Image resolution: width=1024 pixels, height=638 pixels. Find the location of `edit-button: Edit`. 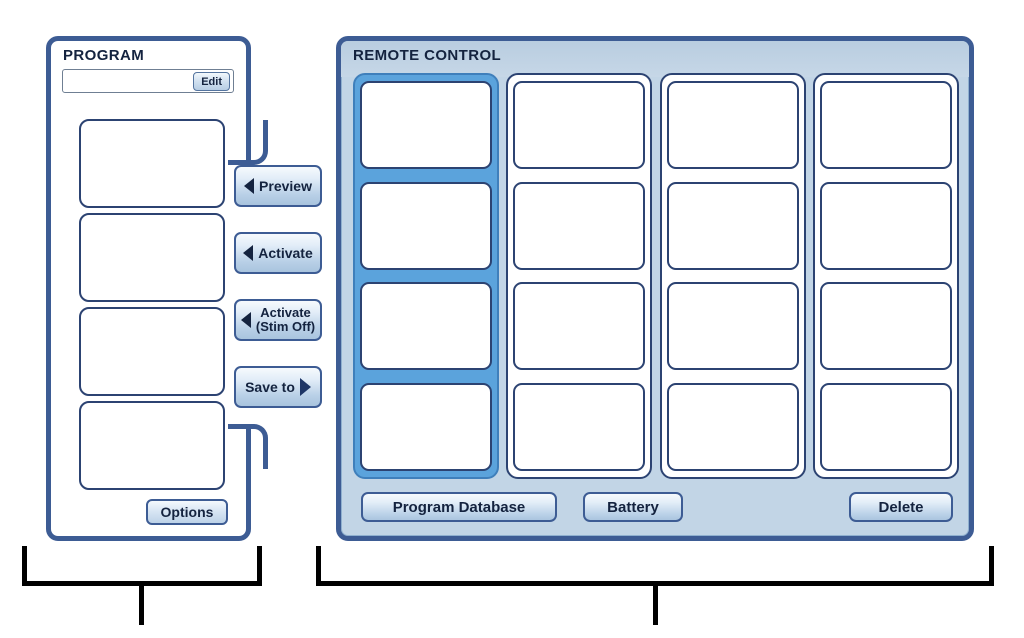

edit-button: Edit is located at coordinates (211, 81).